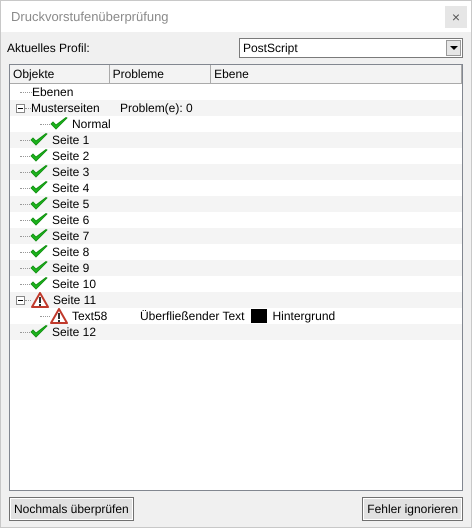  I want to click on tree-item: Text58, so click(90, 316).